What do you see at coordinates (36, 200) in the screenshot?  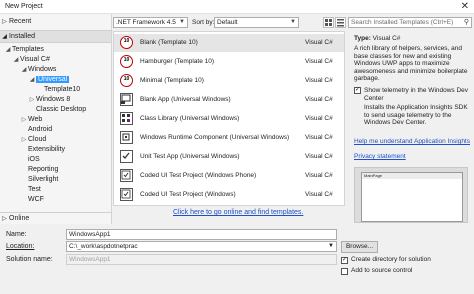 I see `tree-item-wcf: WCF` at bounding box center [36, 200].